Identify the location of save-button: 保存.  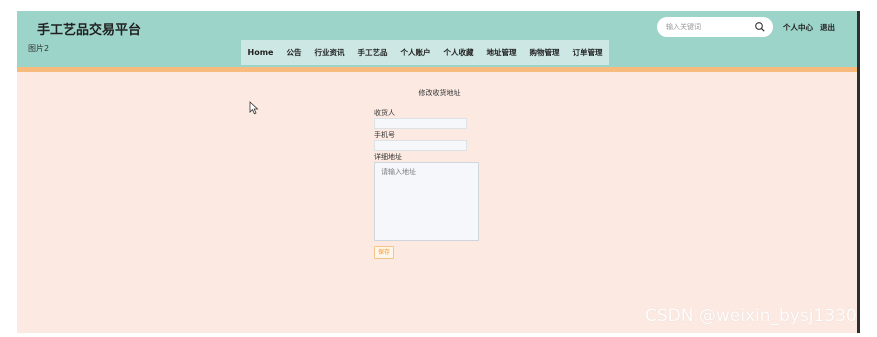
(384, 252).